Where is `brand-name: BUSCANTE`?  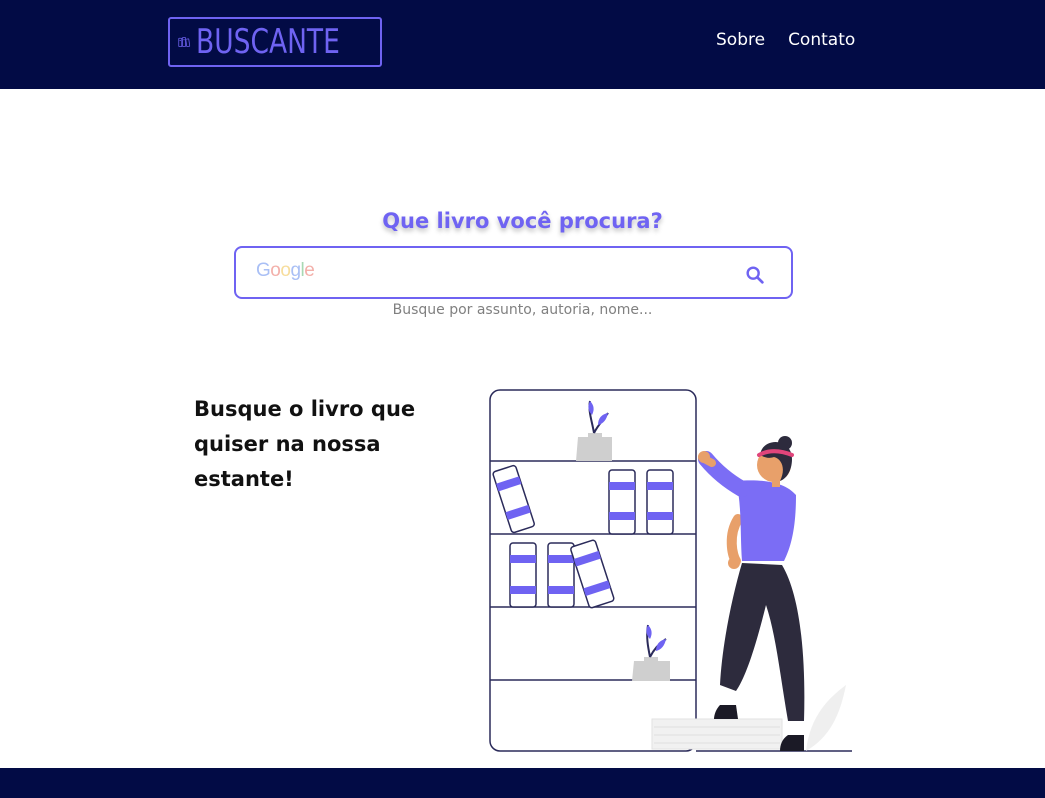 brand-name: BUSCANTE is located at coordinates (267, 42).